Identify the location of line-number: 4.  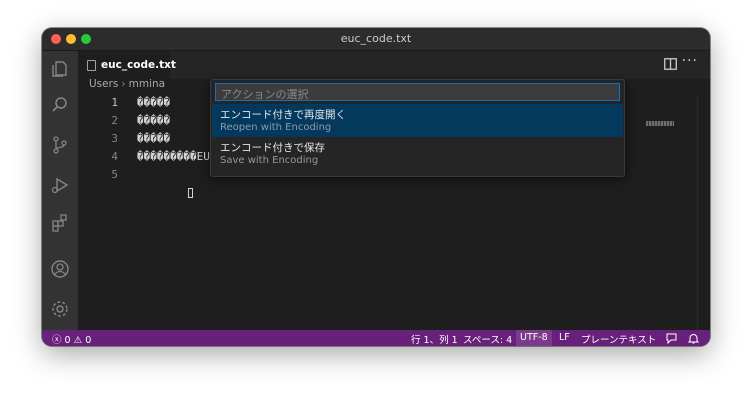
(114, 156).